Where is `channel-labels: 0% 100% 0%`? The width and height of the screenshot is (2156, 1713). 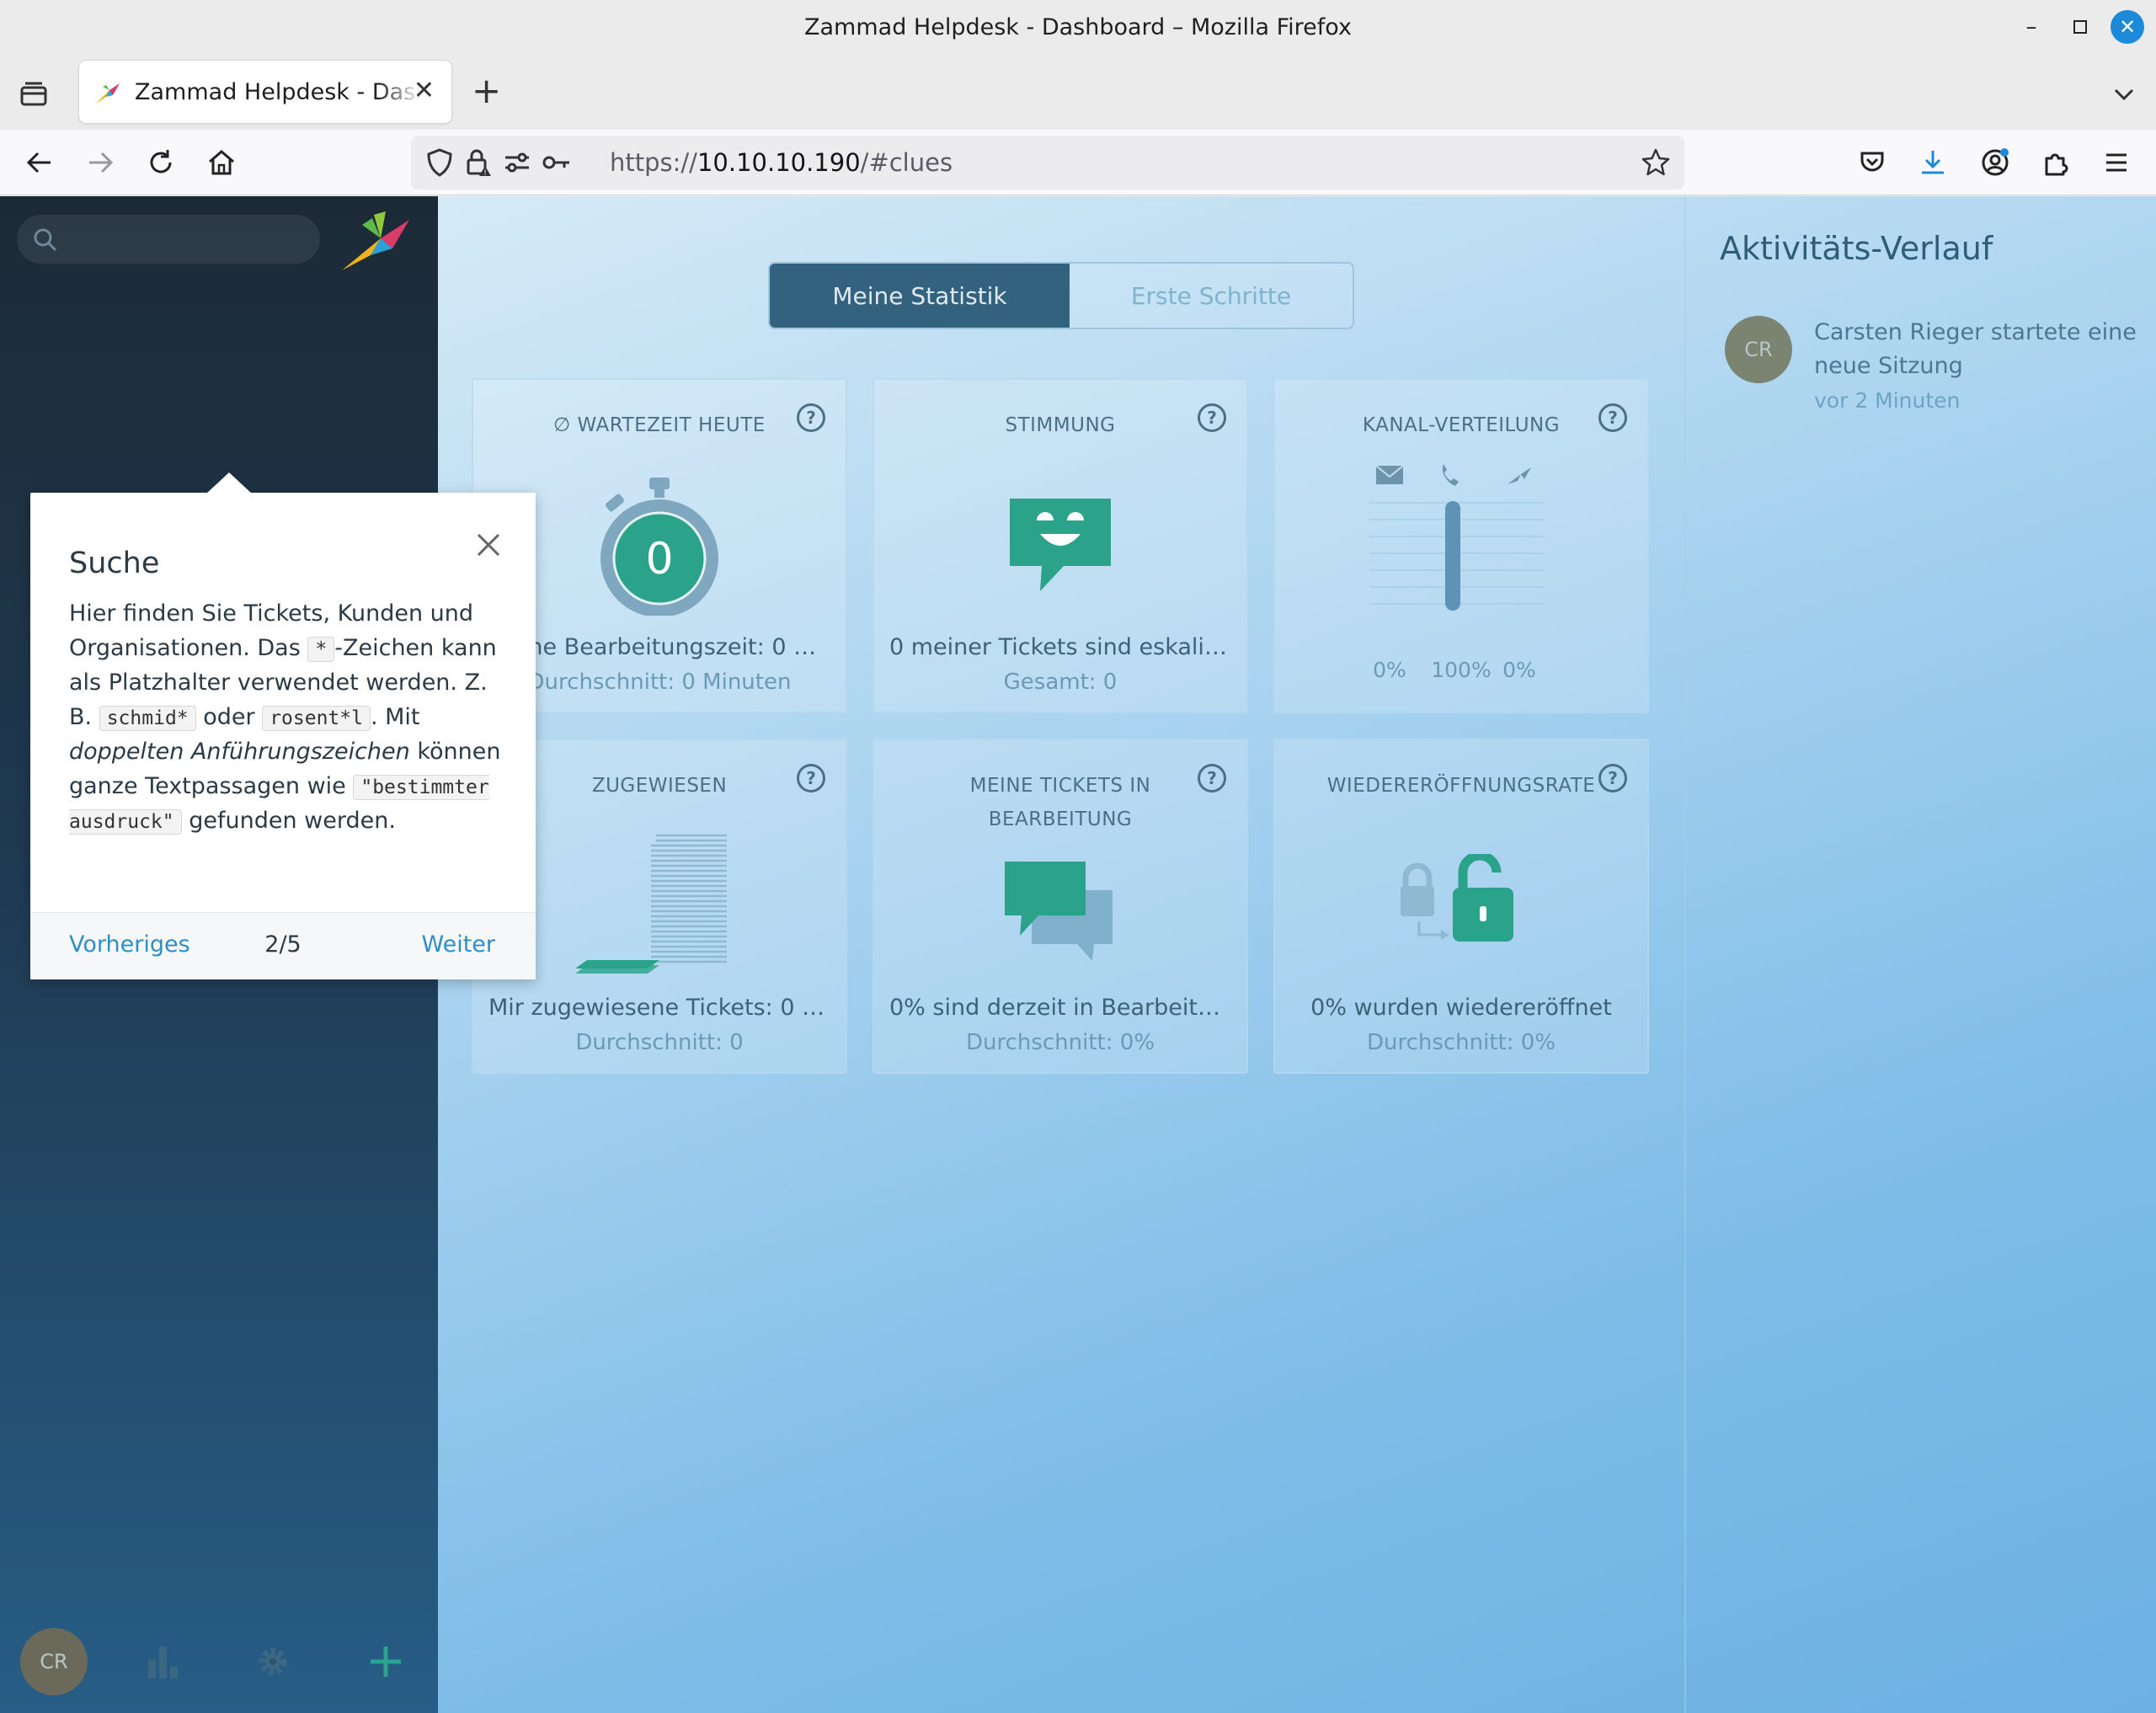 channel-labels: 0% 100% 0% is located at coordinates (1463, 672).